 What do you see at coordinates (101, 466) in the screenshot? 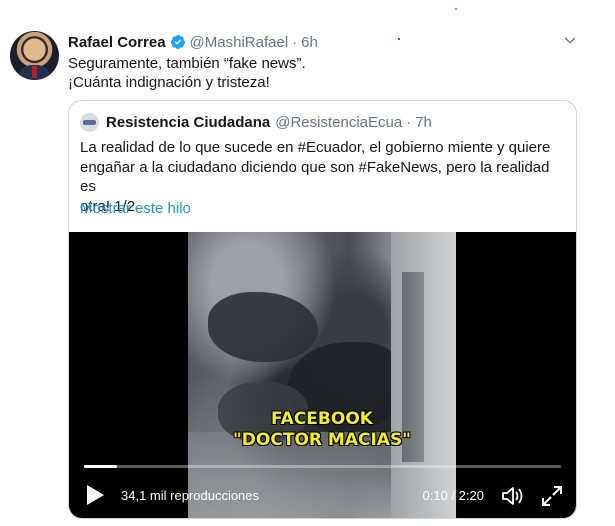
I see `video-progress-fill` at bounding box center [101, 466].